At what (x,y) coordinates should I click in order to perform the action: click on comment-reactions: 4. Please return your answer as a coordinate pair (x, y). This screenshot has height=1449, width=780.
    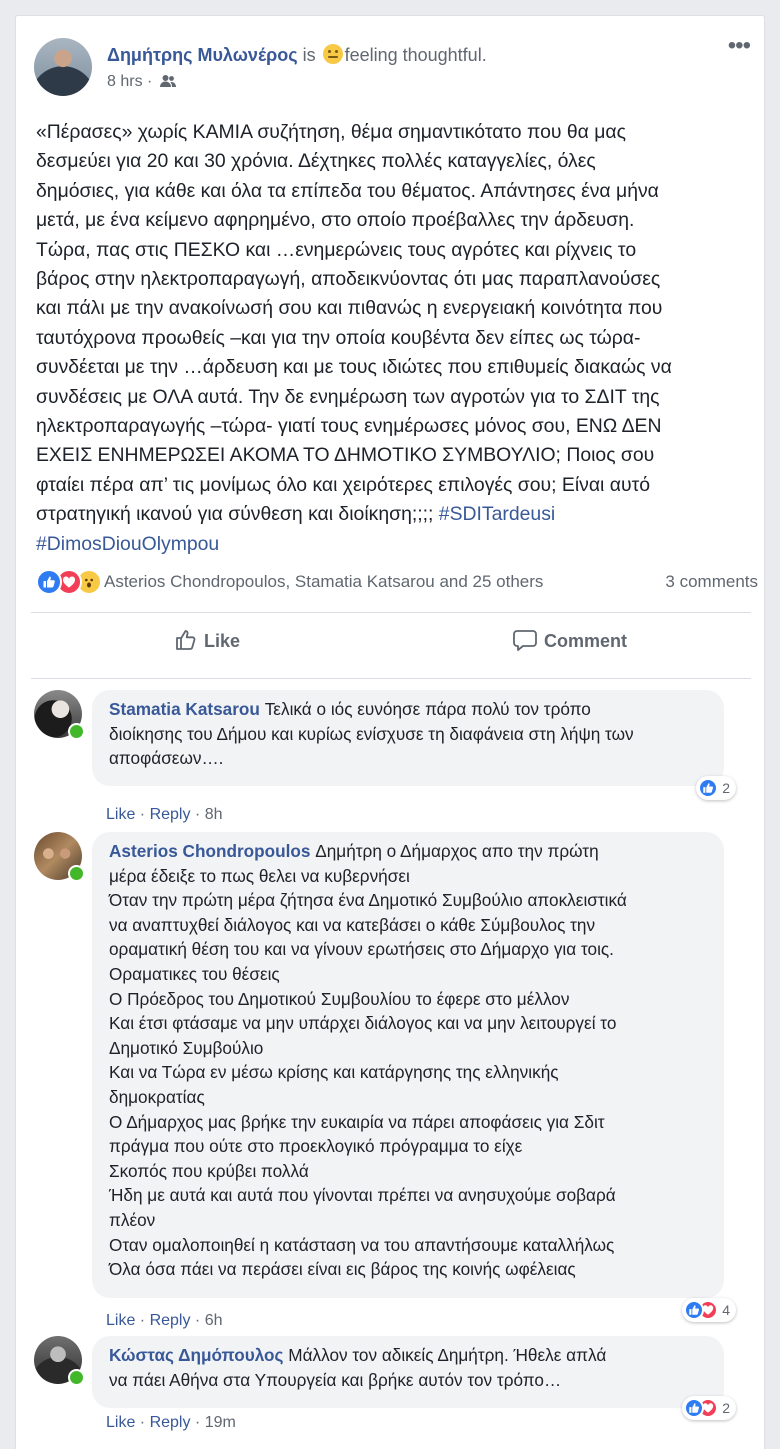
    Looking at the image, I should click on (709, 1310).